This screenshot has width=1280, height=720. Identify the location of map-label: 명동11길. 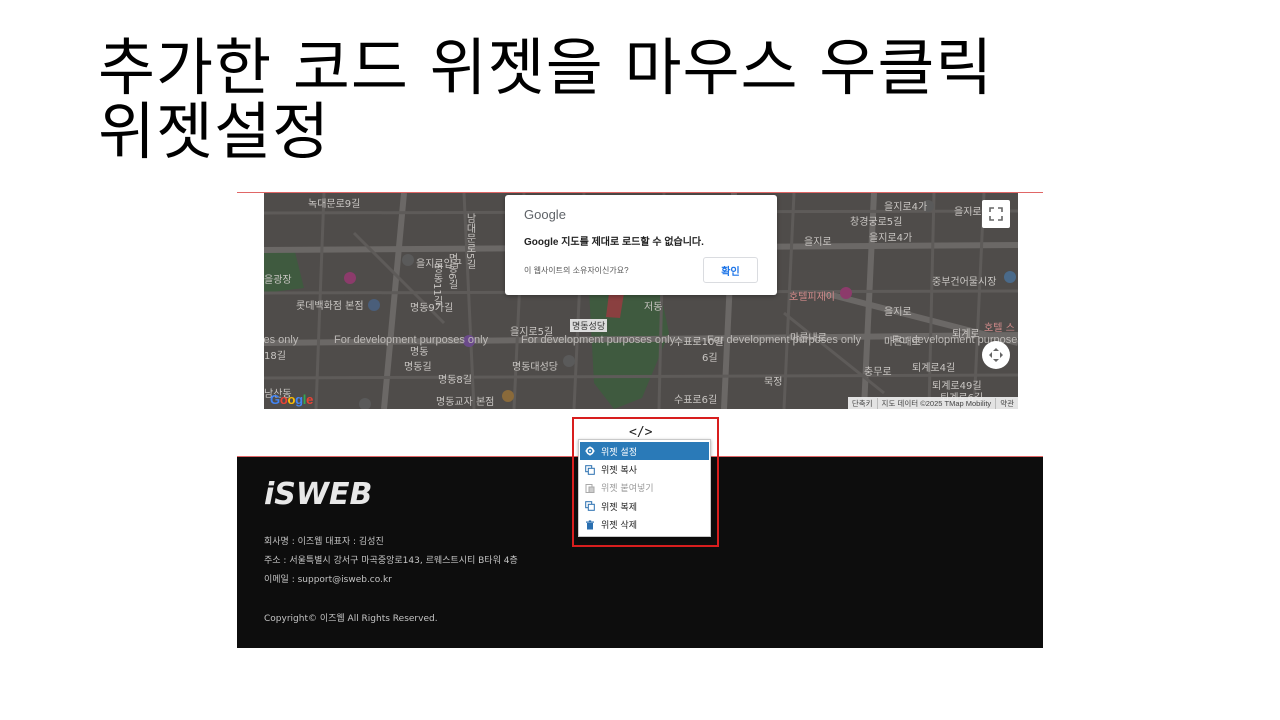
(436, 284).